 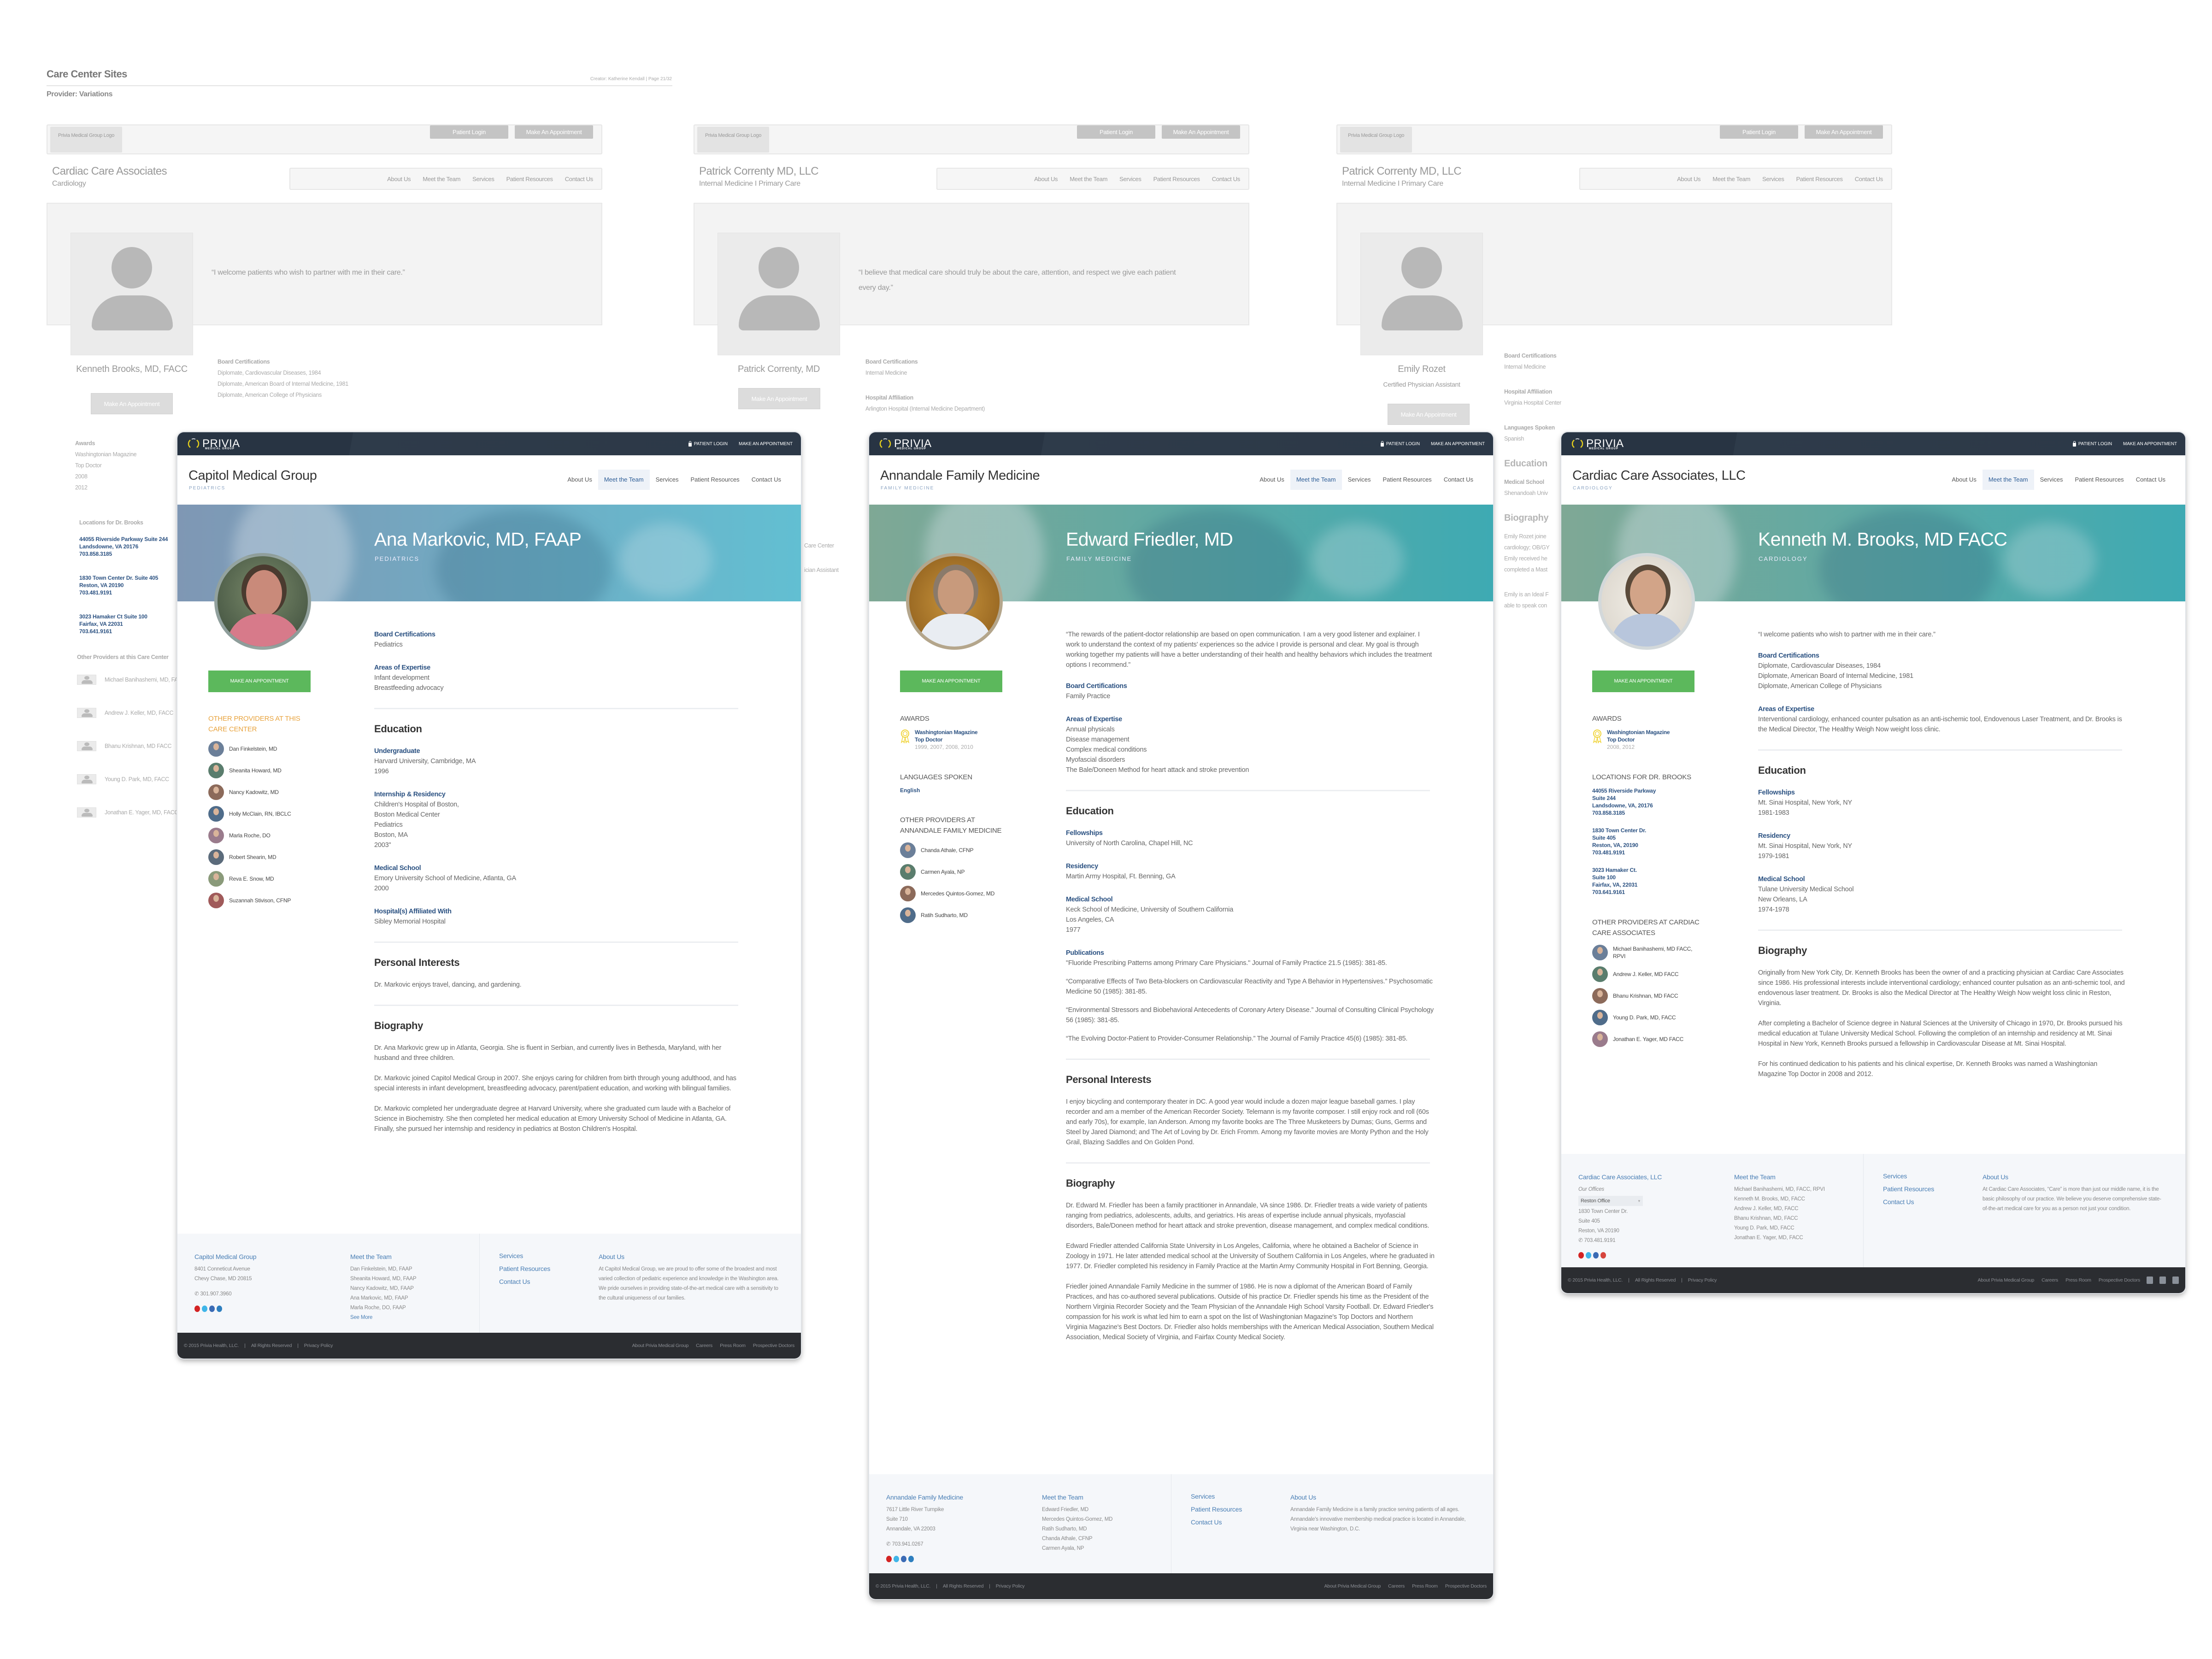 What do you see at coordinates (410, 1289) in the screenshot?
I see `team-member-link: Nancy Kadowitz, MD, FAAP` at bounding box center [410, 1289].